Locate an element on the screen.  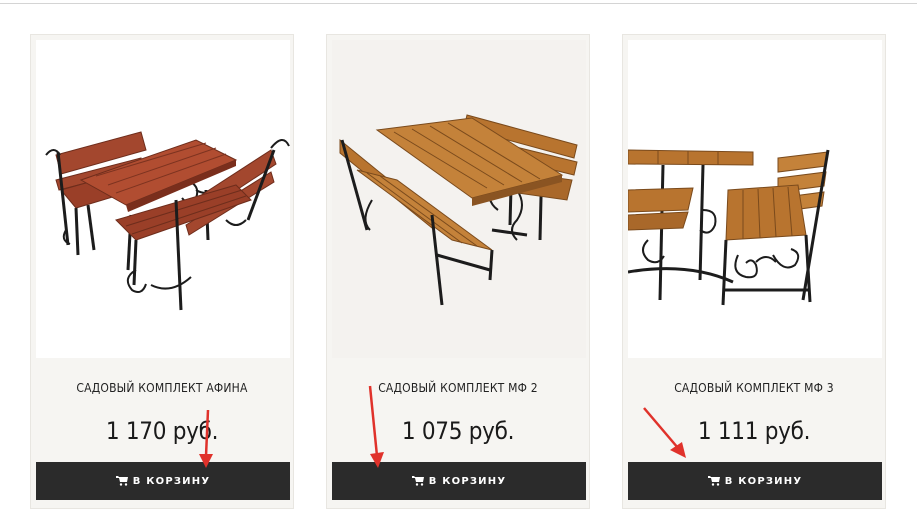
product-price: 1 075 руб. is located at coordinates (458, 431).